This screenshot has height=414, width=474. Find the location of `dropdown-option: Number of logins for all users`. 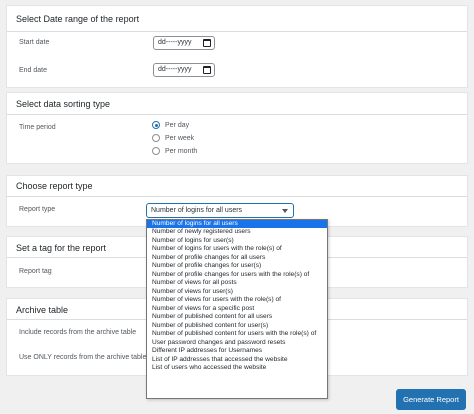

dropdown-option: Number of logins for all users is located at coordinates (237, 224).